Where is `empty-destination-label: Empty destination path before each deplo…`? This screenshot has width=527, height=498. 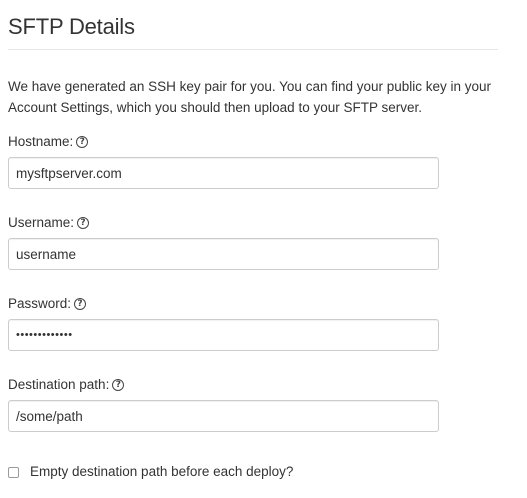 empty-destination-label: Empty destination path before each deplo… is located at coordinates (161, 472).